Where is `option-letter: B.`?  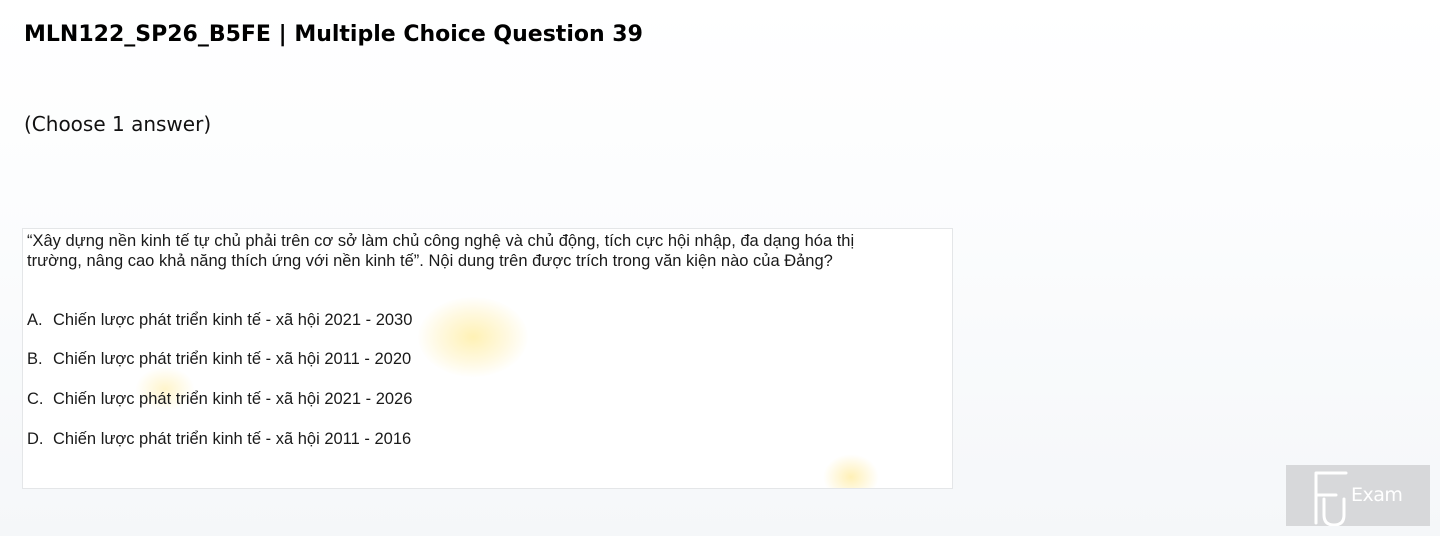 option-letter: B. is located at coordinates (35, 359).